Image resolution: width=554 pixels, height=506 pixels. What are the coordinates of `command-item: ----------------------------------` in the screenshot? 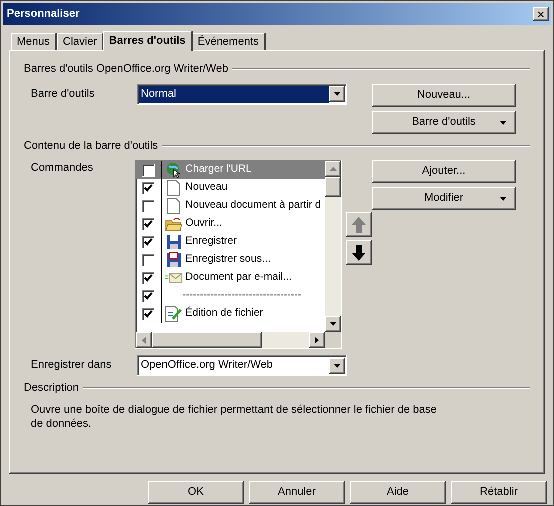 It's located at (243, 296).